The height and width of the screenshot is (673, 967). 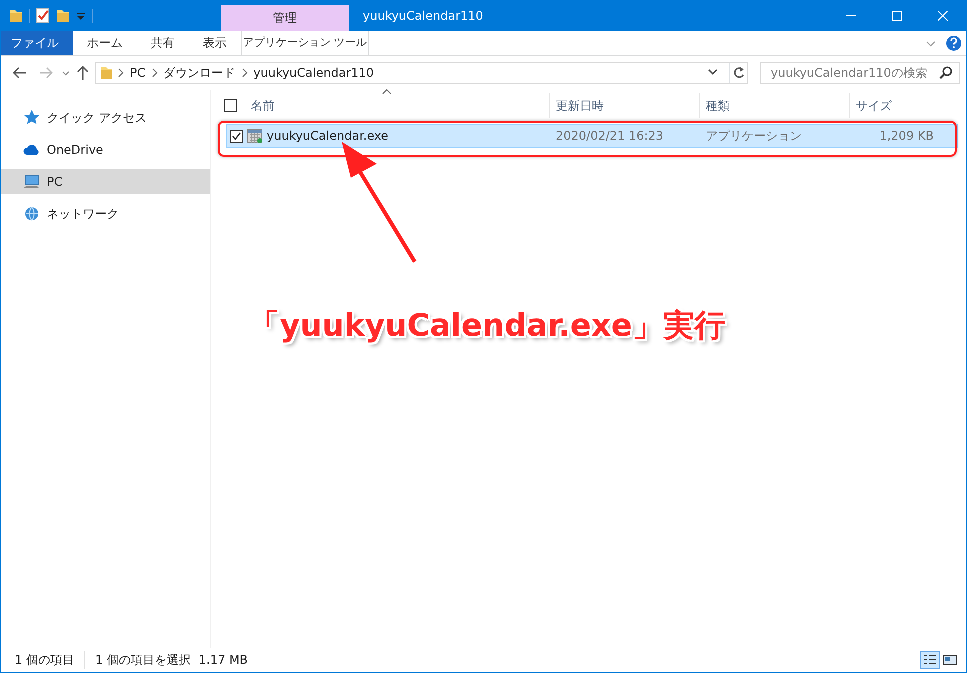 What do you see at coordinates (32, 117) in the screenshot?
I see `star-icon` at bounding box center [32, 117].